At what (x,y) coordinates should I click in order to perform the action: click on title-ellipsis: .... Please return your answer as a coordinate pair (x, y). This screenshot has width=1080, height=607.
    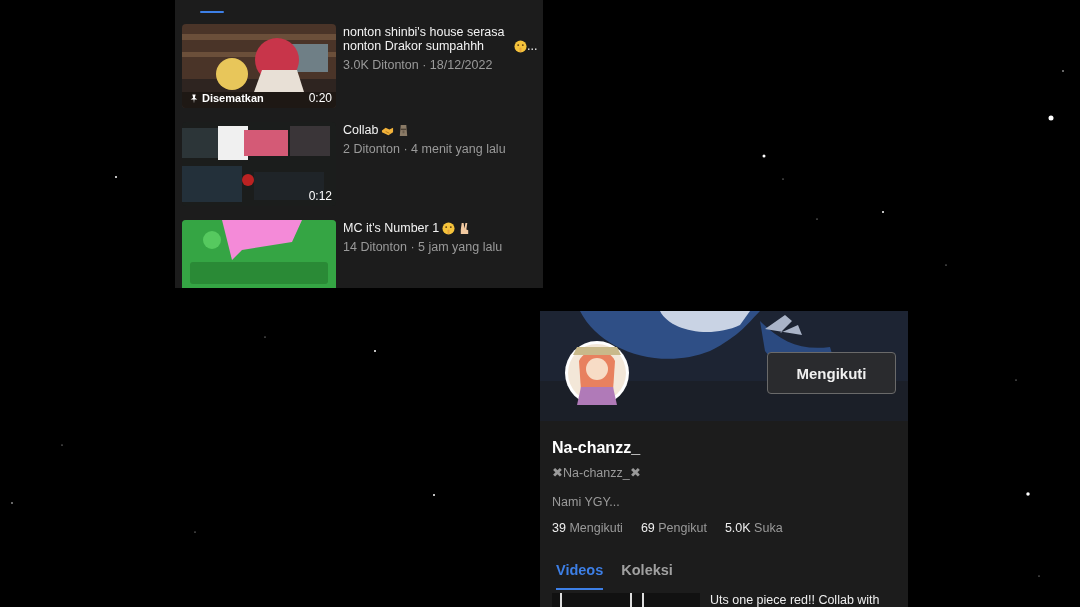
    Looking at the image, I should click on (532, 46).